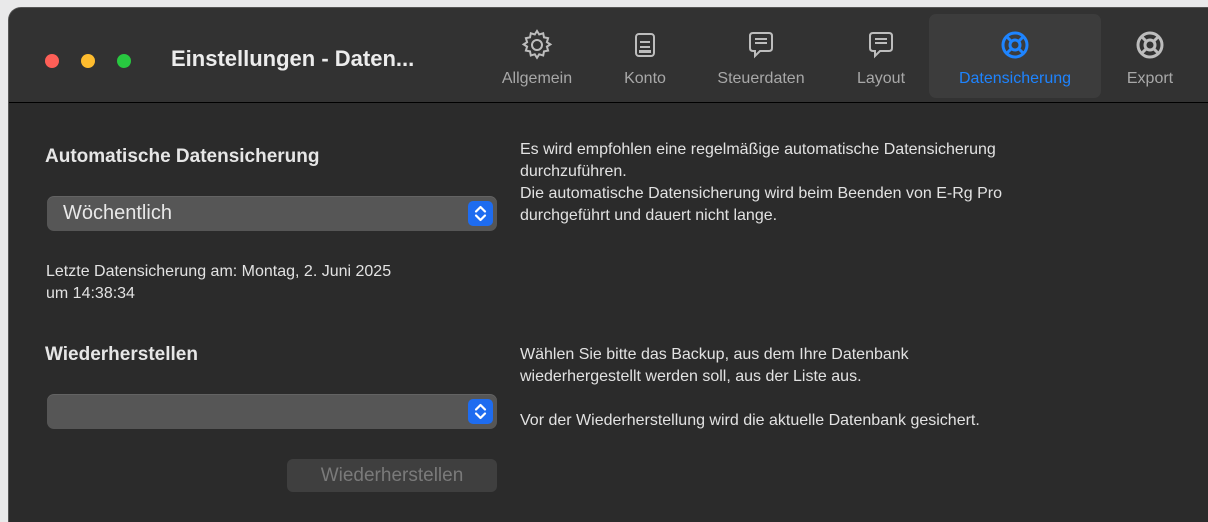 This screenshot has height=522, width=1208. Describe the element at coordinates (537, 44) in the screenshot. I see `gear-icon` at that location.